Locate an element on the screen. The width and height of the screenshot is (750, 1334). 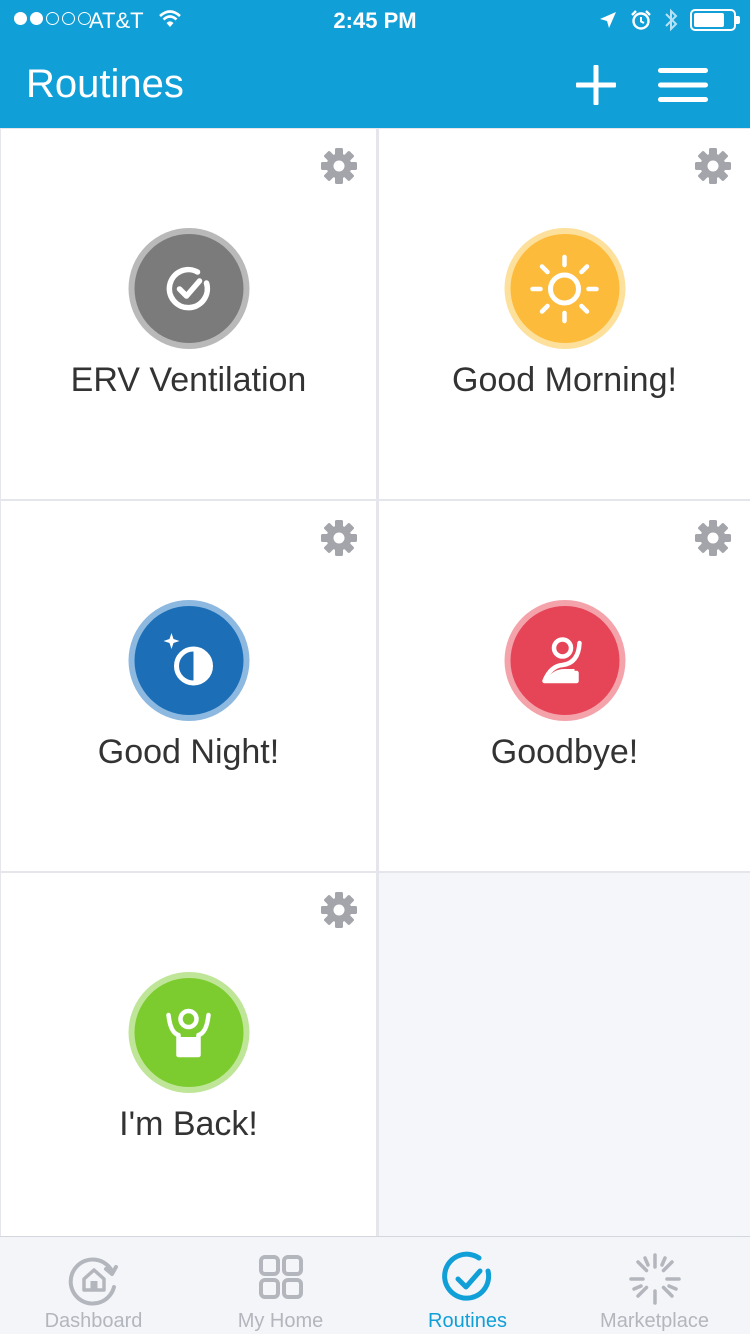
tab-label: Routines is located at coordinates (467, 1321).